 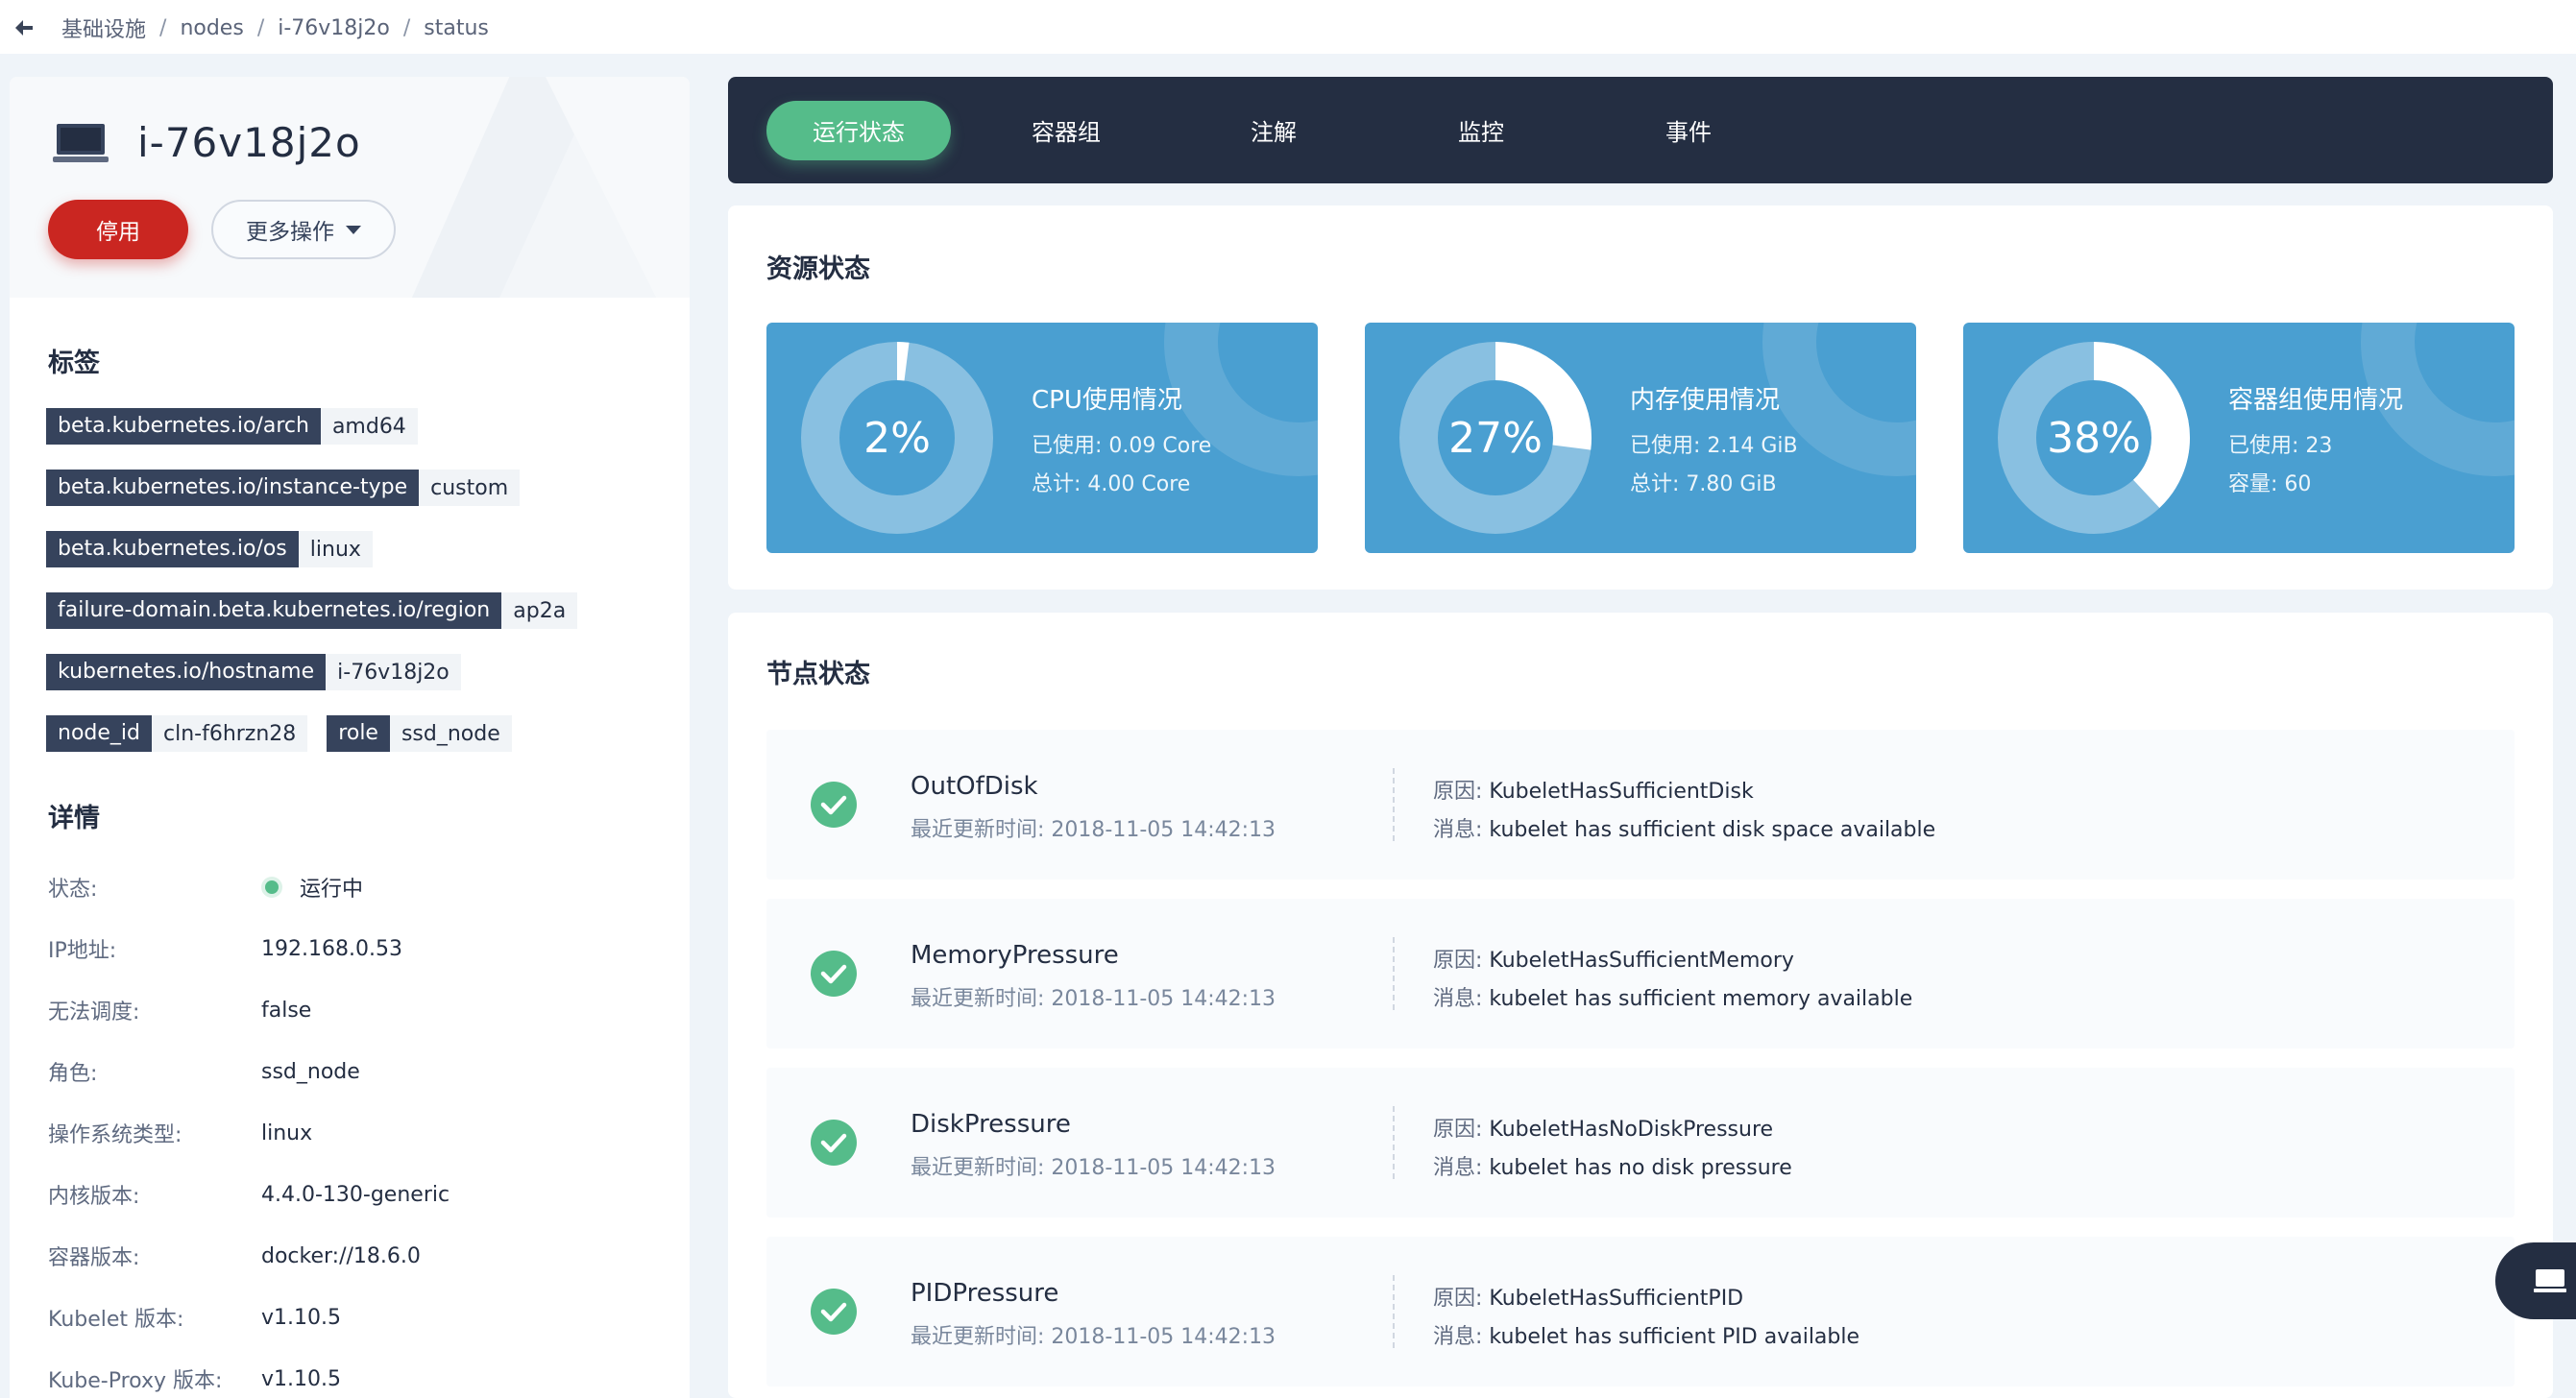 What do you see at coordinates (540, 610) in the screenshot?
I see `label-value: ap2a` at bounding box center [540, 610].